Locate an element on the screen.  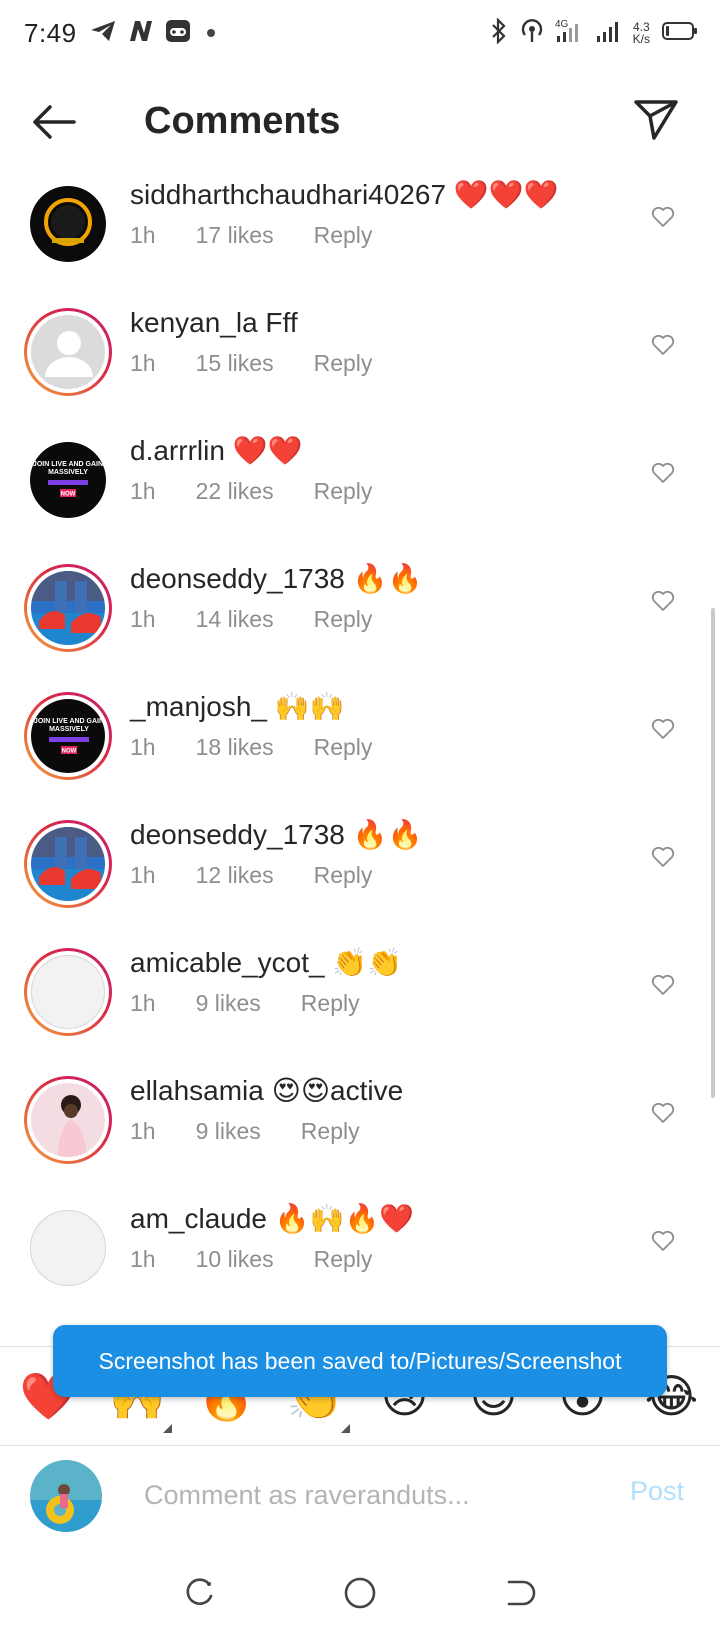
comment-row: deonseddy_1738 🔥🔥 1h 12 likes Reply is located at coordinates (360, 876).